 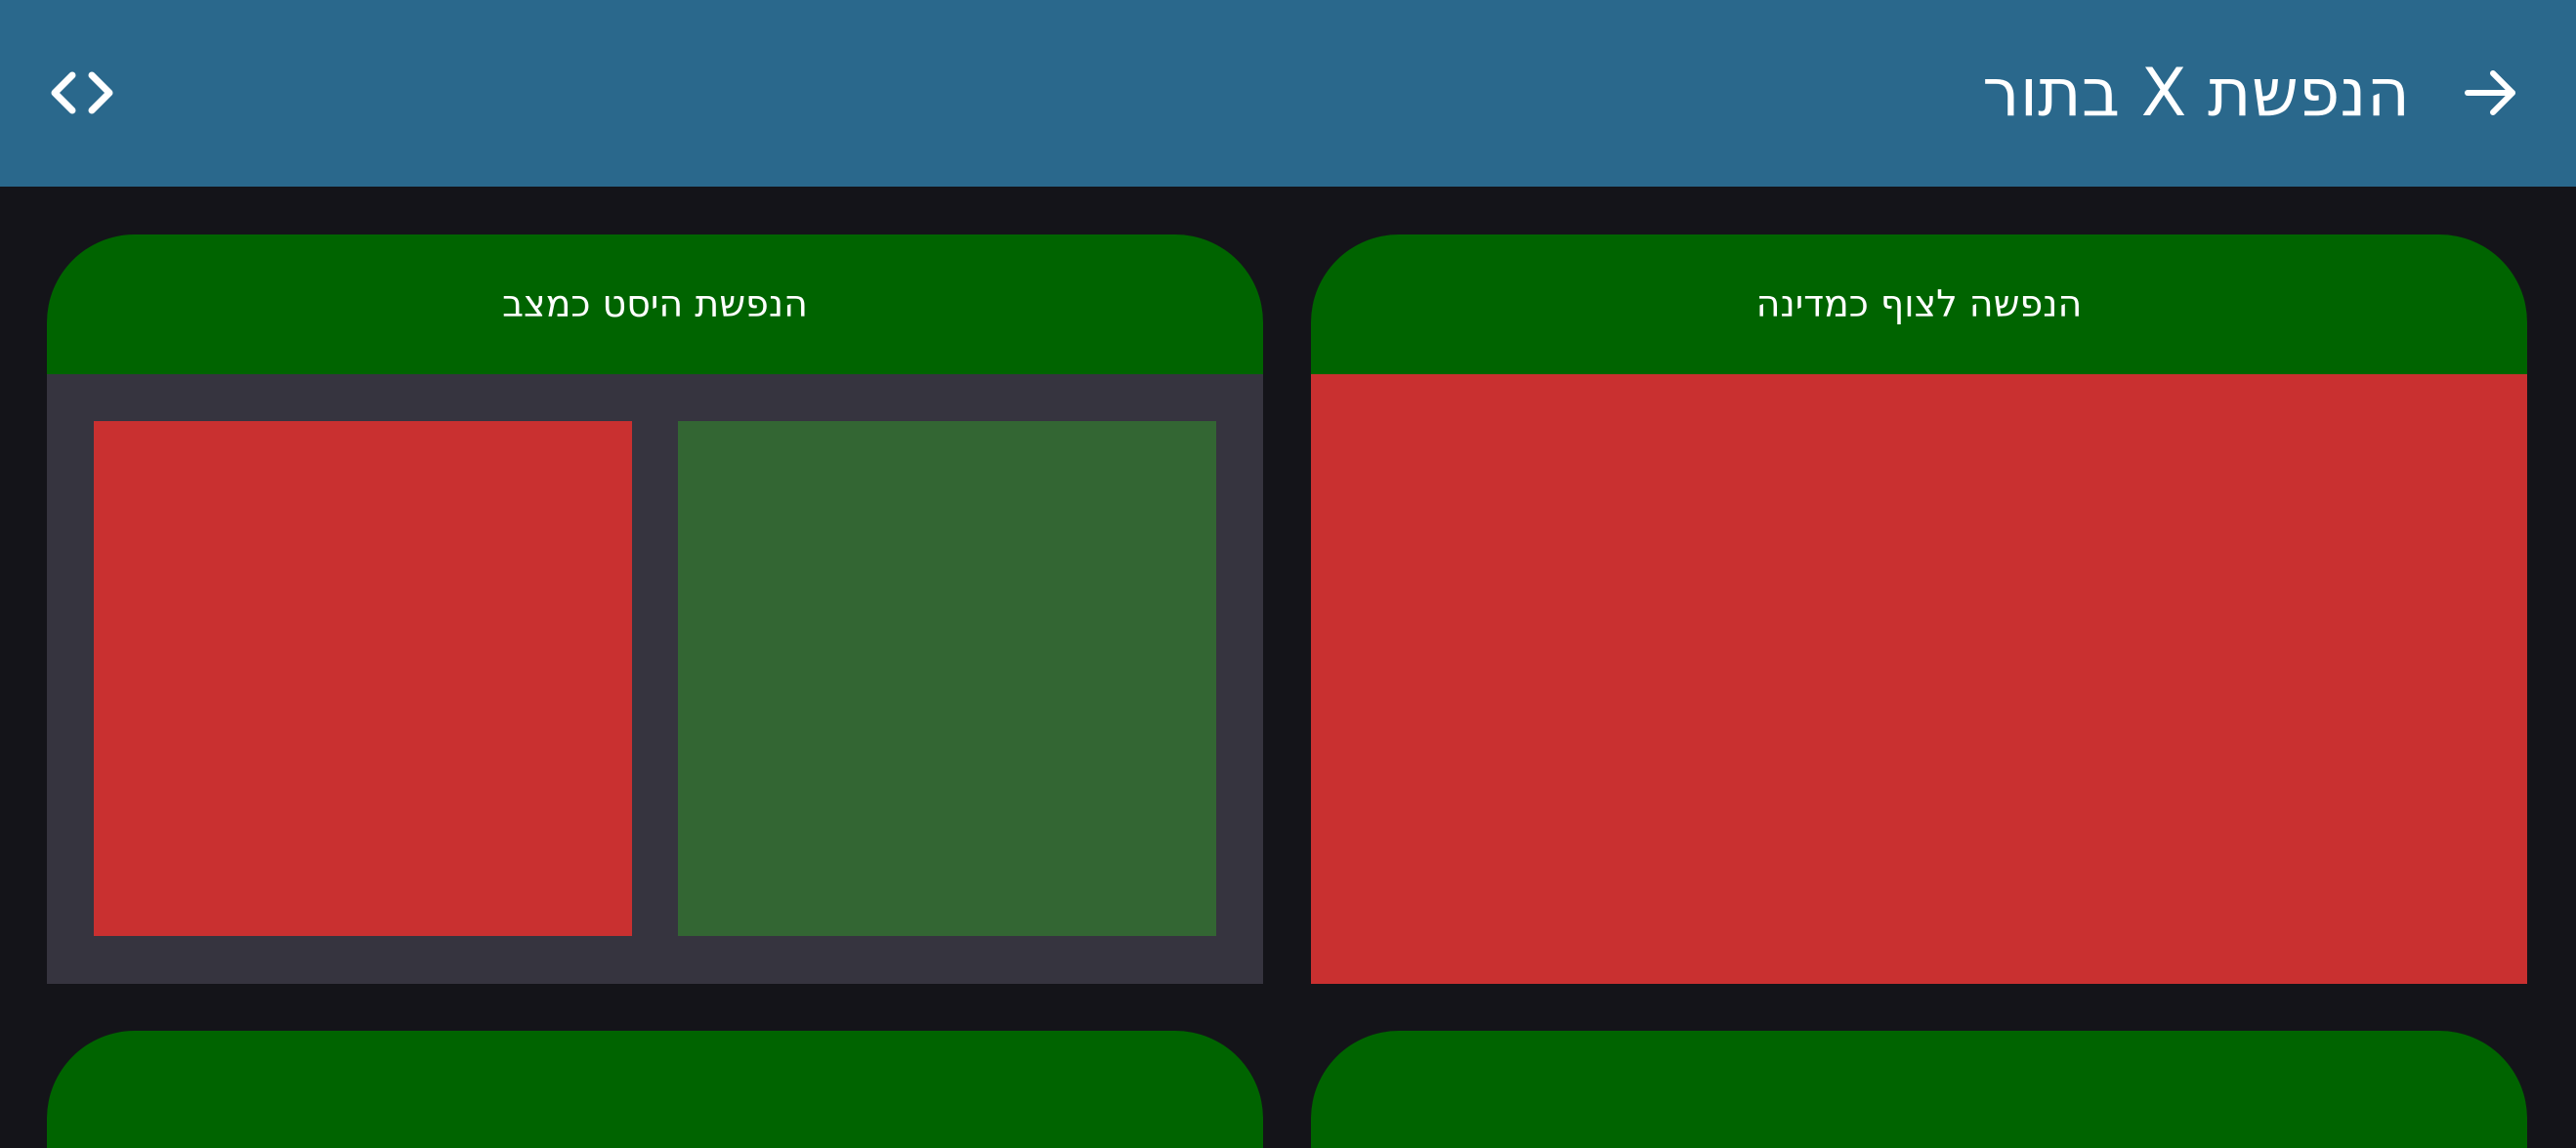 I want to click on code-brackets-icon, so click(x=82, y=93).